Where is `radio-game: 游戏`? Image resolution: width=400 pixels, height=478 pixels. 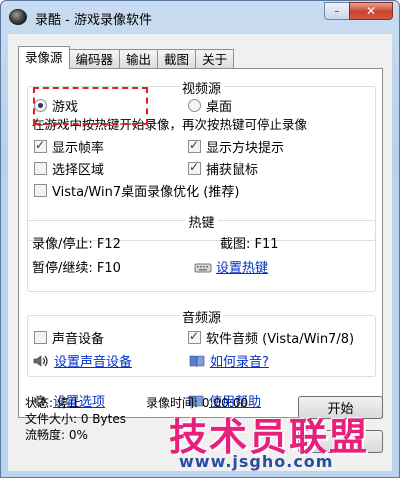 radio-game: 游戏 is located at coordinates (56, 105).